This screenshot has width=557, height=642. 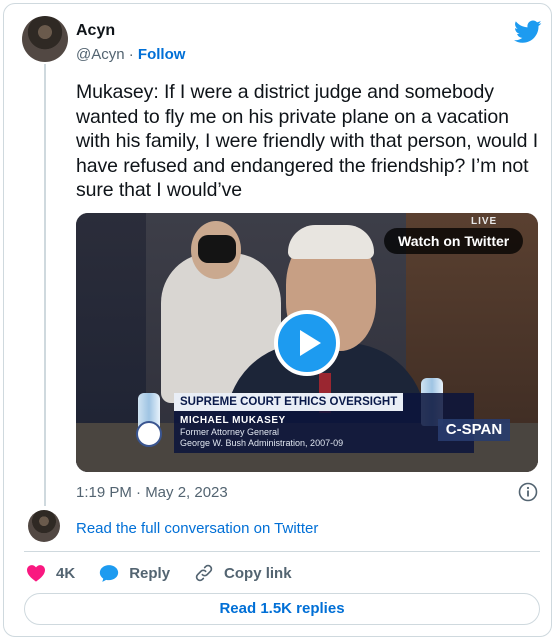 I want to click on live-label: LIVE, so click(x=484, y=221).